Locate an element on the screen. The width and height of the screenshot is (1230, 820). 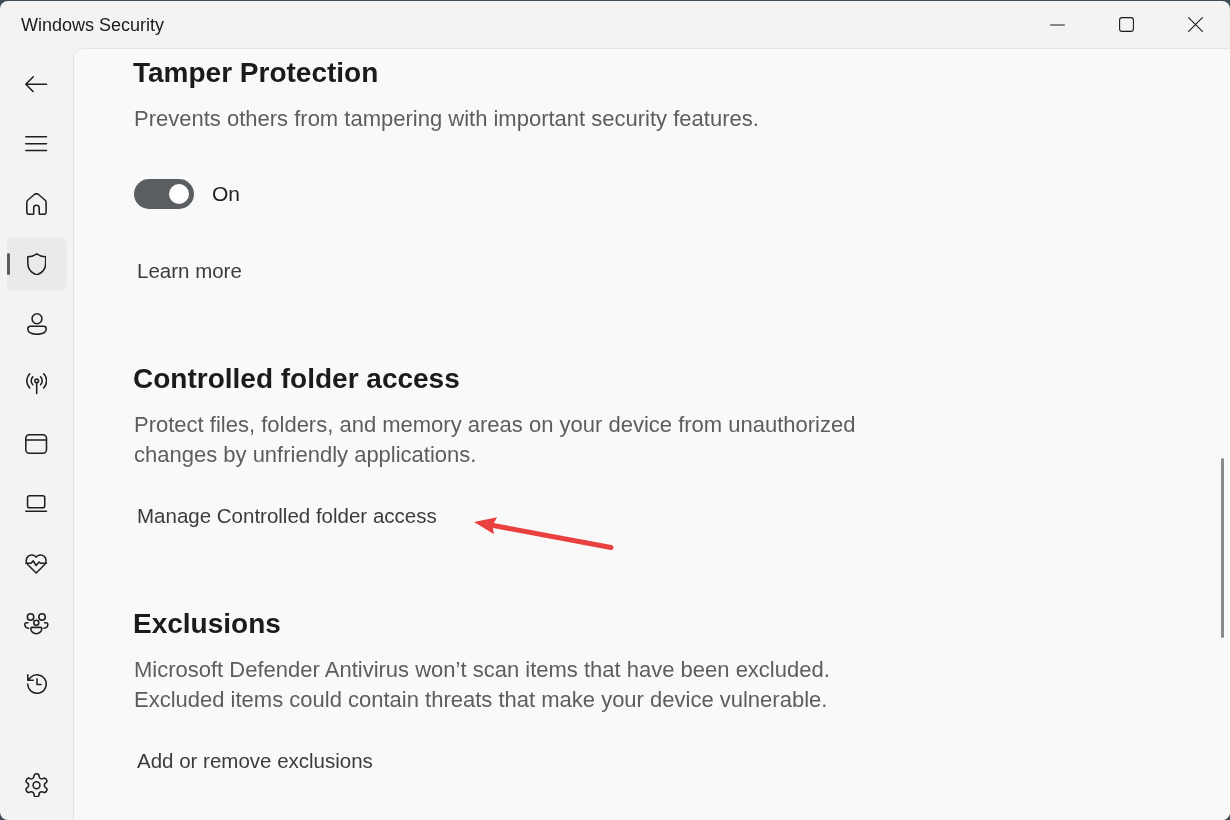
nav-button is located at coordinates (36, 264).